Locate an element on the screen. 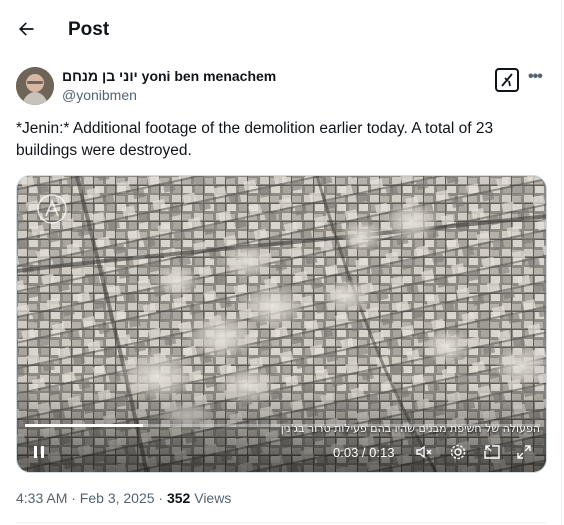 This screenshot has height=525, width=564. video-progress-fill is located at coordinates (84, 425).